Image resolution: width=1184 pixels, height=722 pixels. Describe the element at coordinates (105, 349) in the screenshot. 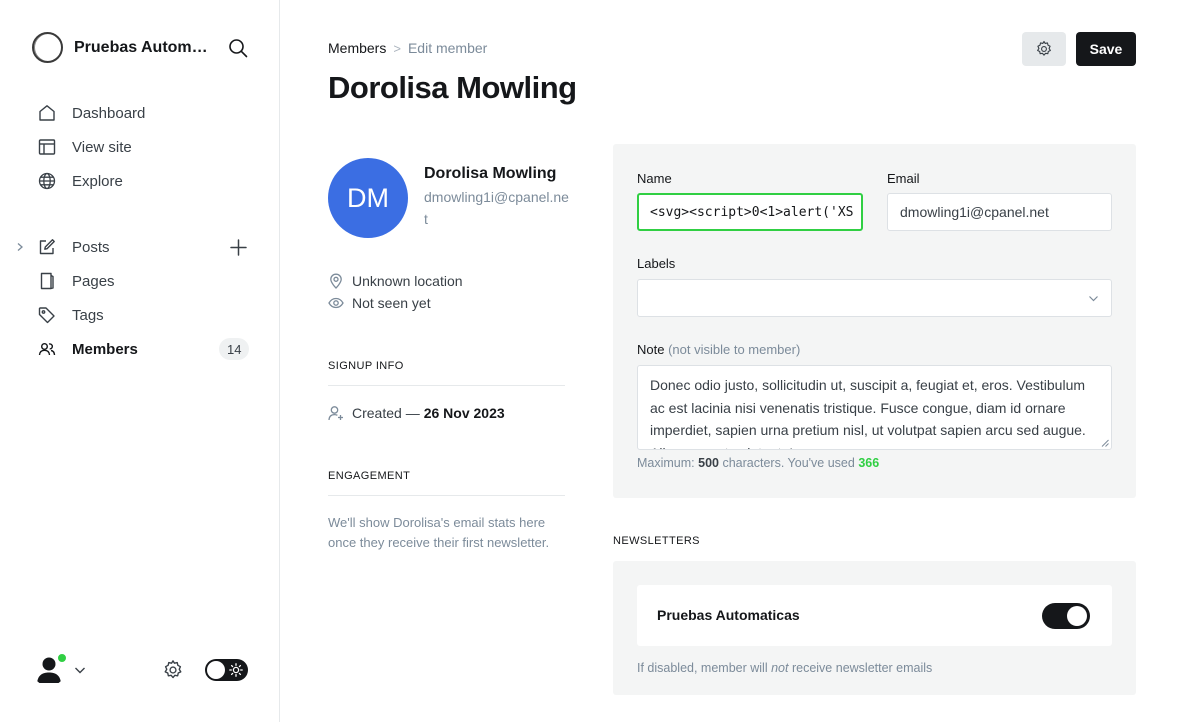

I see `sidebar-item-label: Members` at that location.